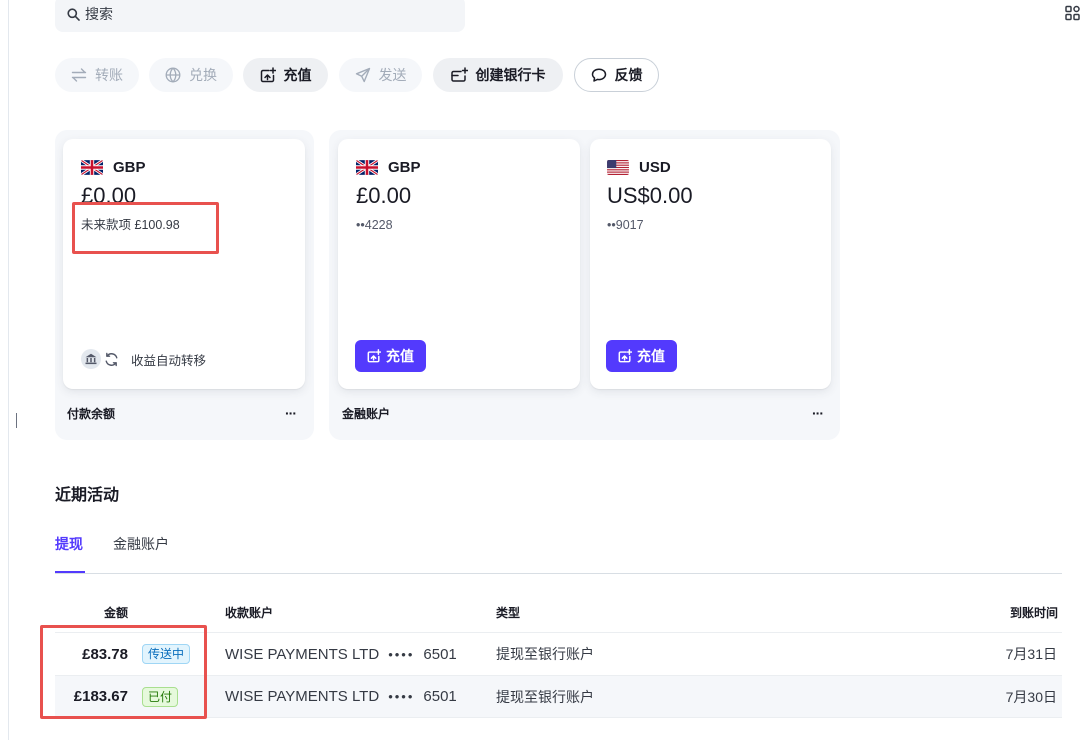 Image resolution: width=1080 pixels, height=740 pixels. I want to click on exchange-button-label: 兑换, so click(203, 75).